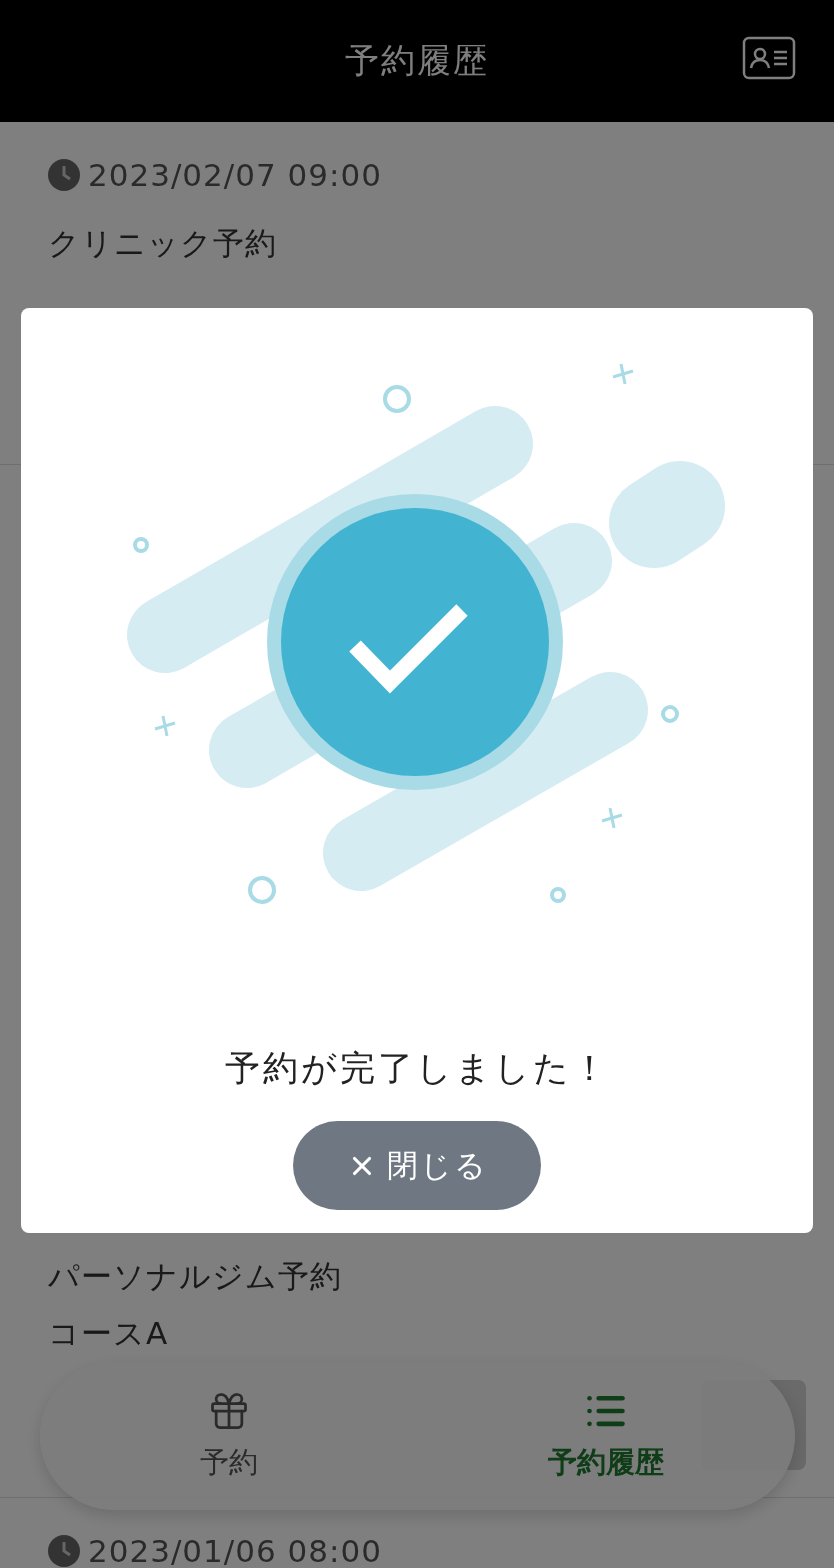 This screenshot has width=834, height=1568. What do you see at coordinates (235, 175) in the screenshot?
I see `reservation-time: 2023/02/07 09:00` at bounding box center [235, 175].